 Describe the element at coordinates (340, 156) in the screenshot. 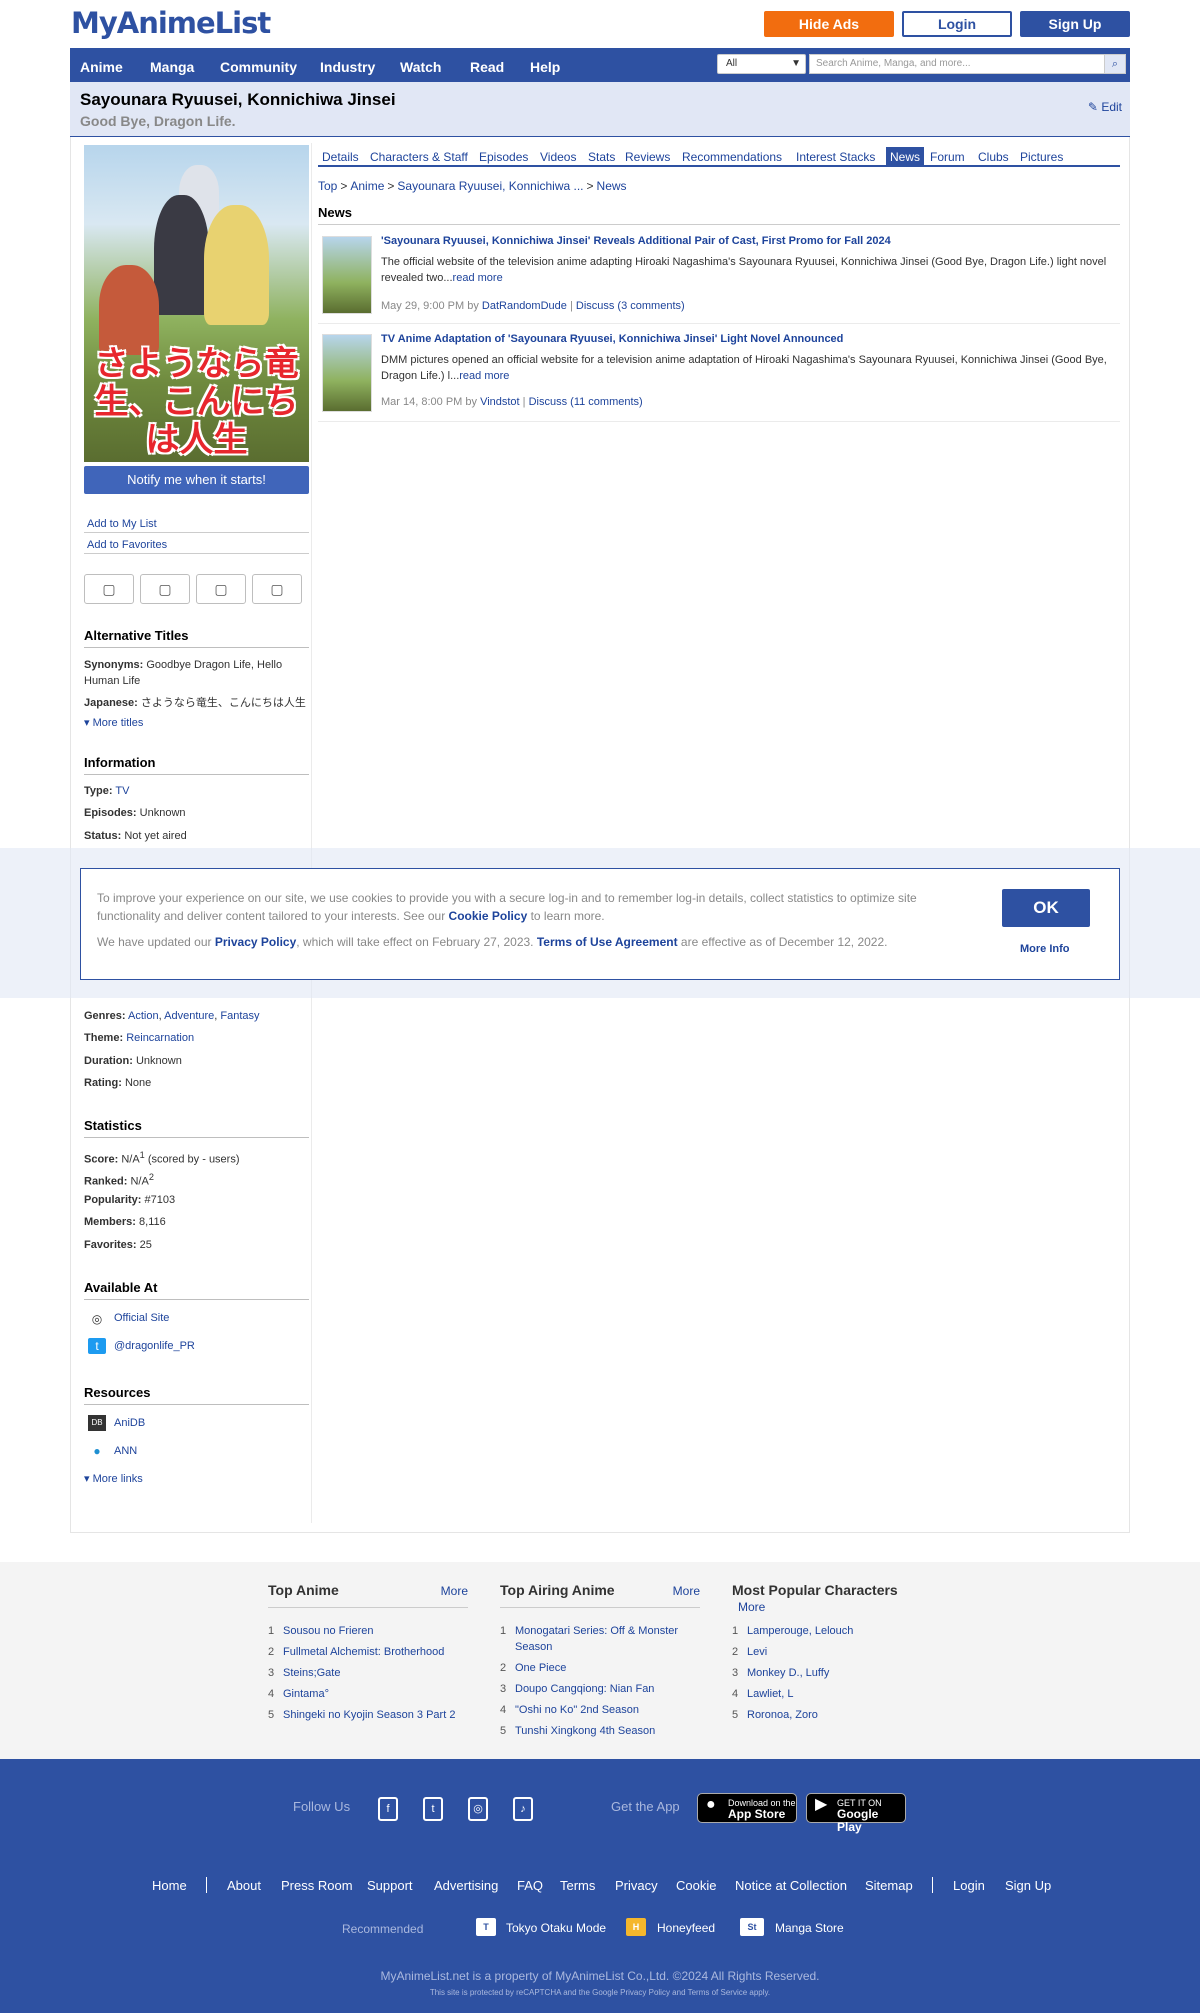

I see `tab-details: Details` at that location.